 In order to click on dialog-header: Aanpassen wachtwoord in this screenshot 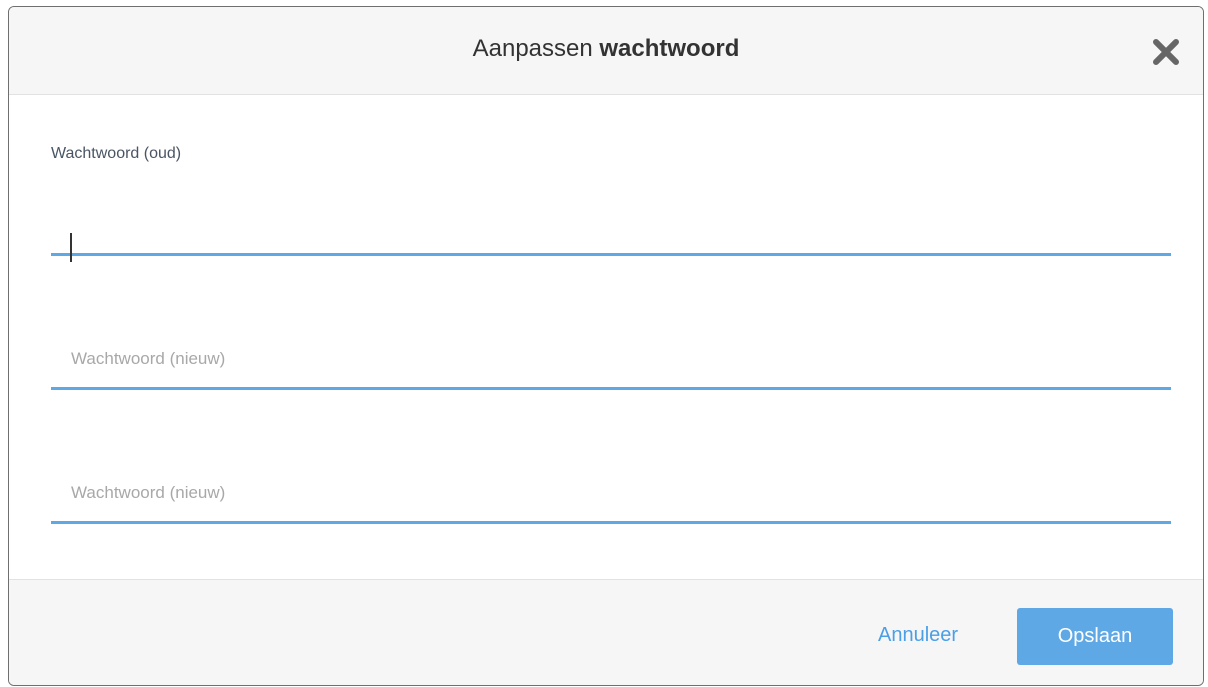, I will do `click(606, 51)`.